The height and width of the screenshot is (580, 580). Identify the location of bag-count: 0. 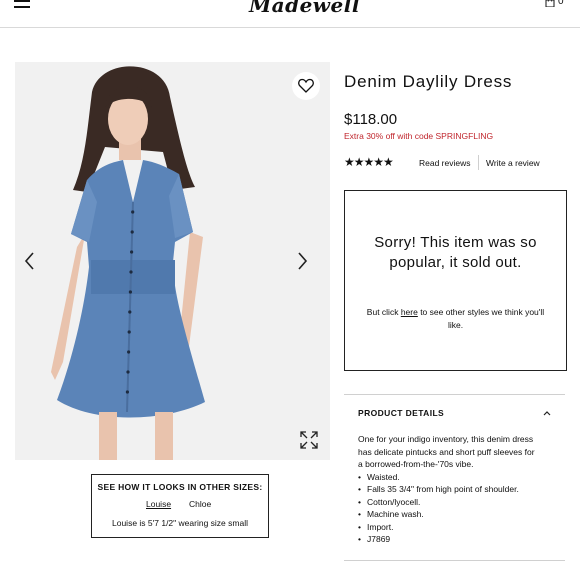
(561, 3).